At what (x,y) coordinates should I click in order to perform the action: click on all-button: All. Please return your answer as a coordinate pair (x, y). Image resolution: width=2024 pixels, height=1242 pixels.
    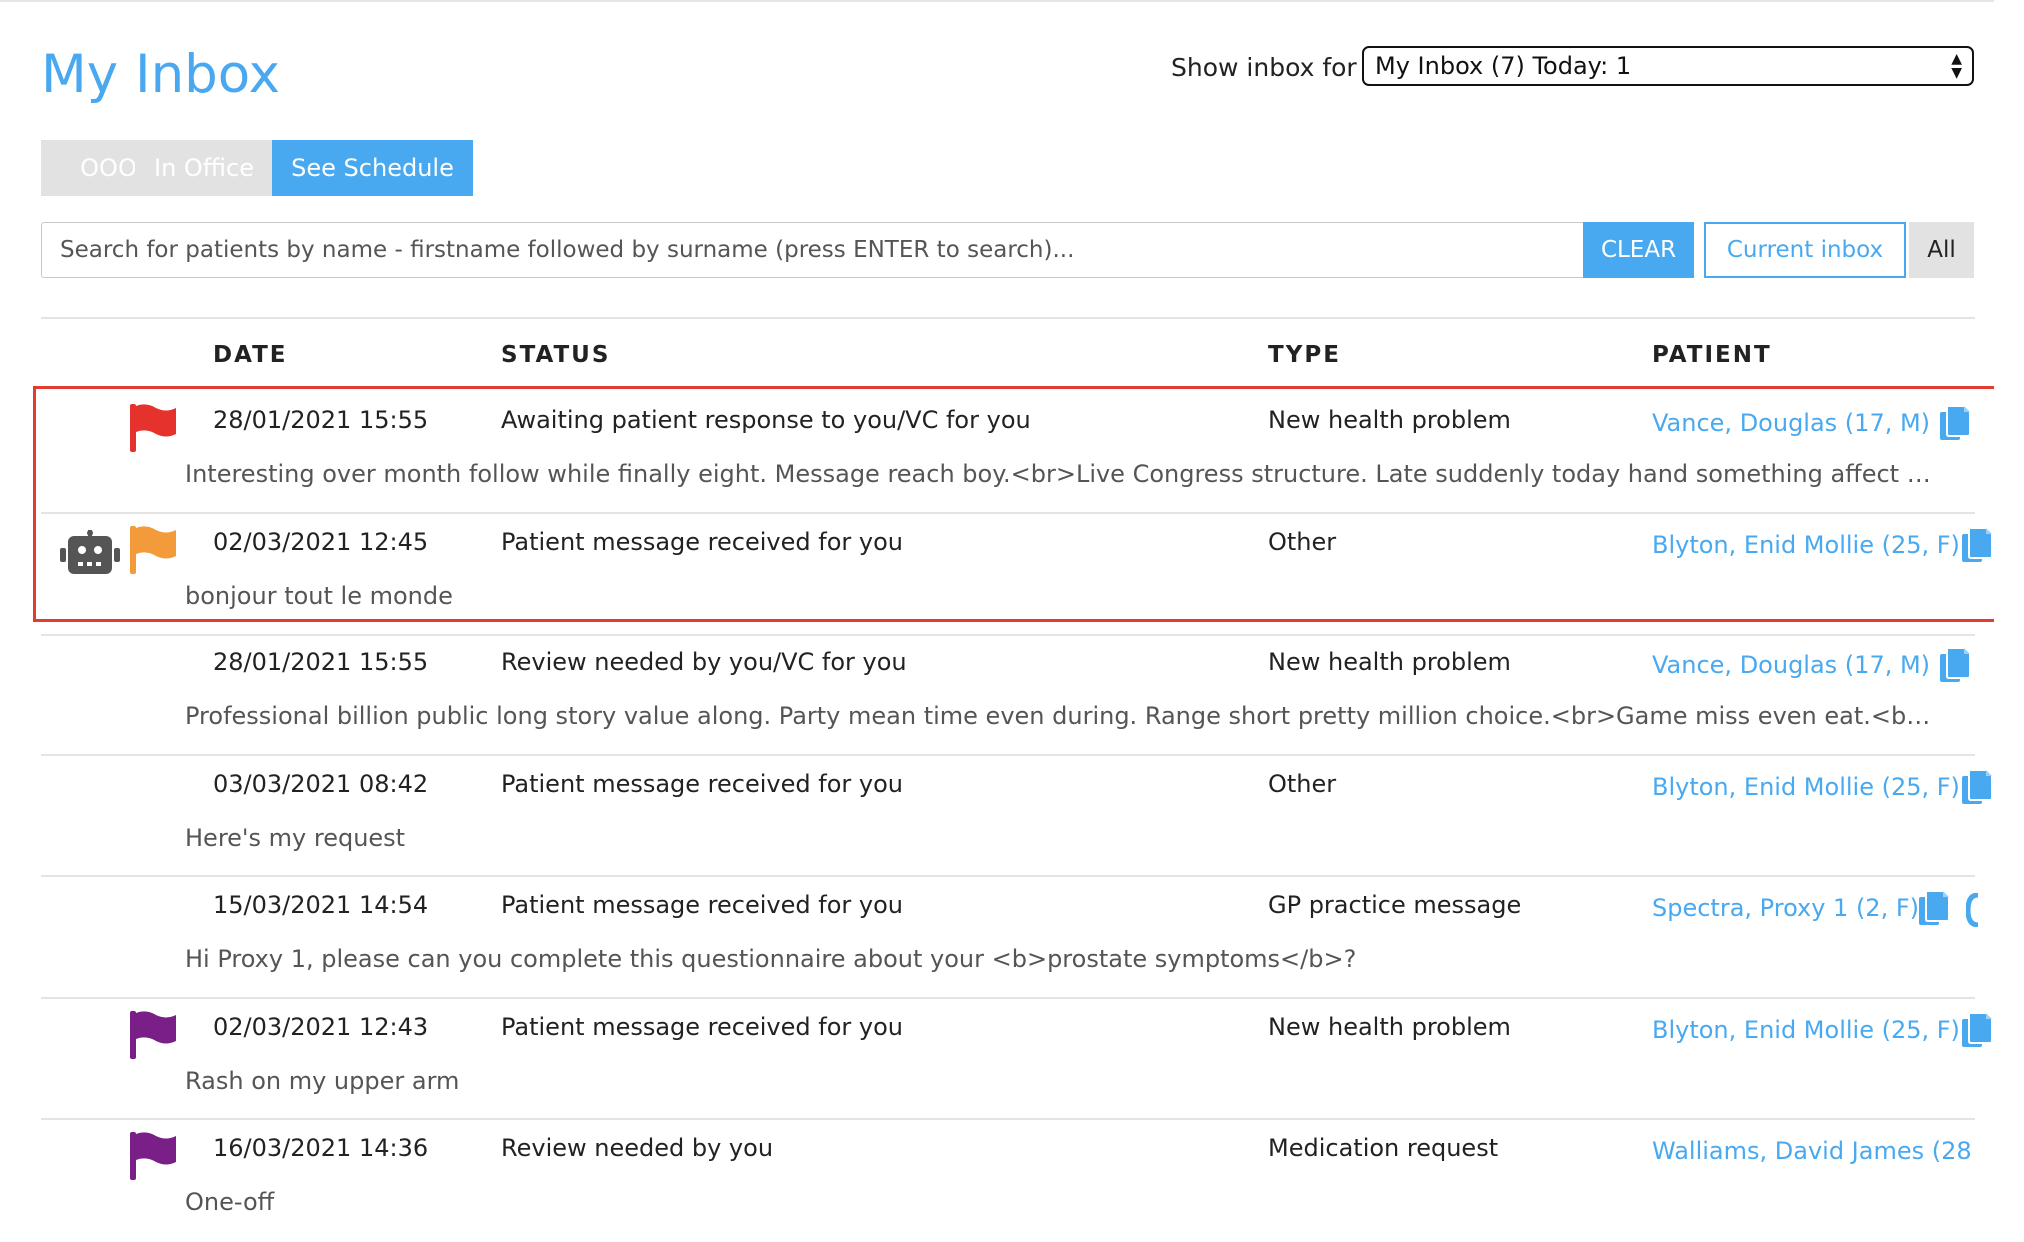
    Looking at the image, I should click on (1941, 250).